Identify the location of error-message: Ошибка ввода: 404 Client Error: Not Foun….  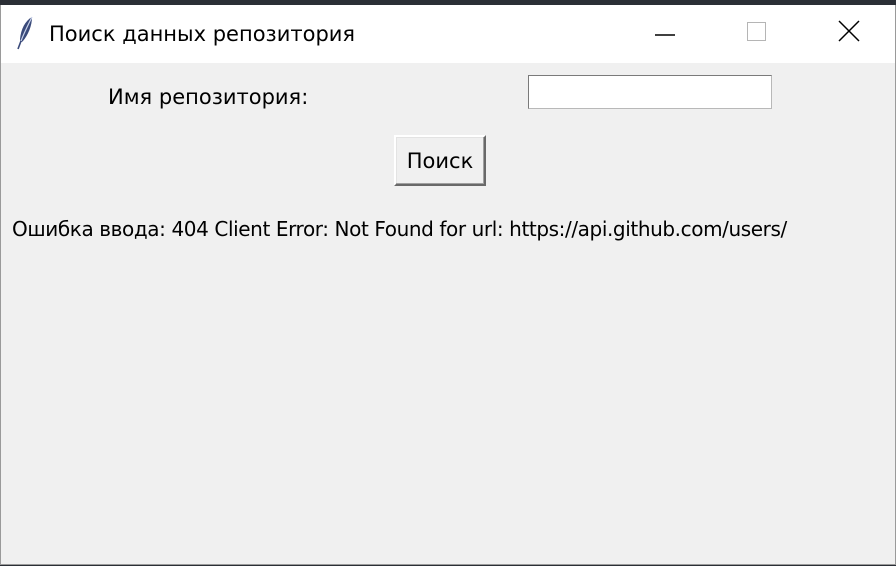
(399, 229).